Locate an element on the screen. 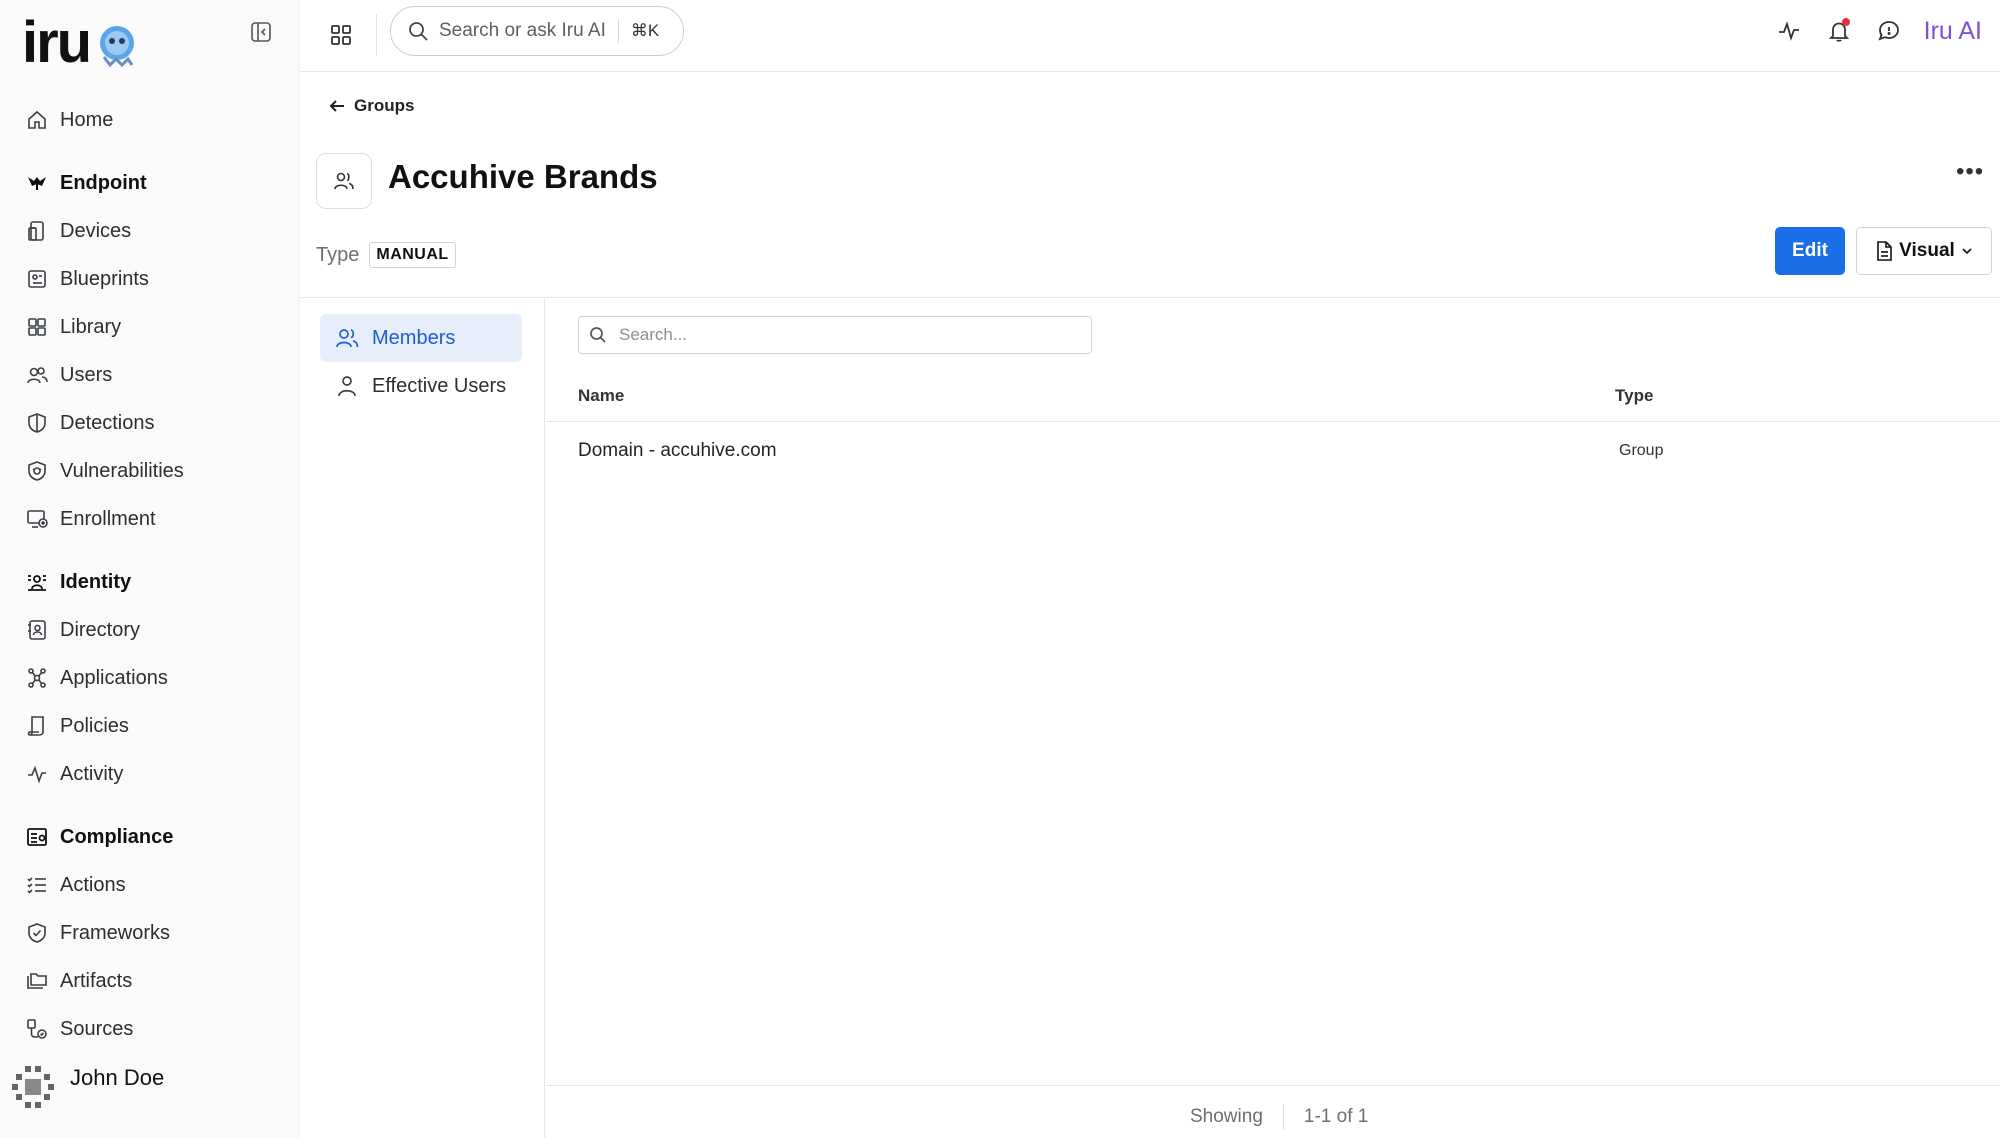 This screenshot has height=1138, width=2000. nav-label: Library is located at coordinates (91, 326).